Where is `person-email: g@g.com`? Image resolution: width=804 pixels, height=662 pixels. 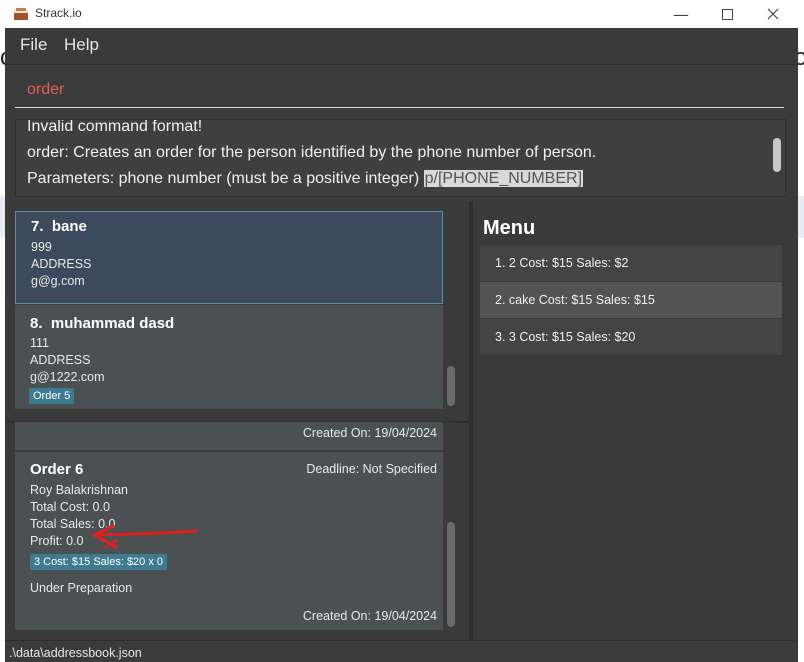 person-email: g@g.com is located at coordinates (58, 281).